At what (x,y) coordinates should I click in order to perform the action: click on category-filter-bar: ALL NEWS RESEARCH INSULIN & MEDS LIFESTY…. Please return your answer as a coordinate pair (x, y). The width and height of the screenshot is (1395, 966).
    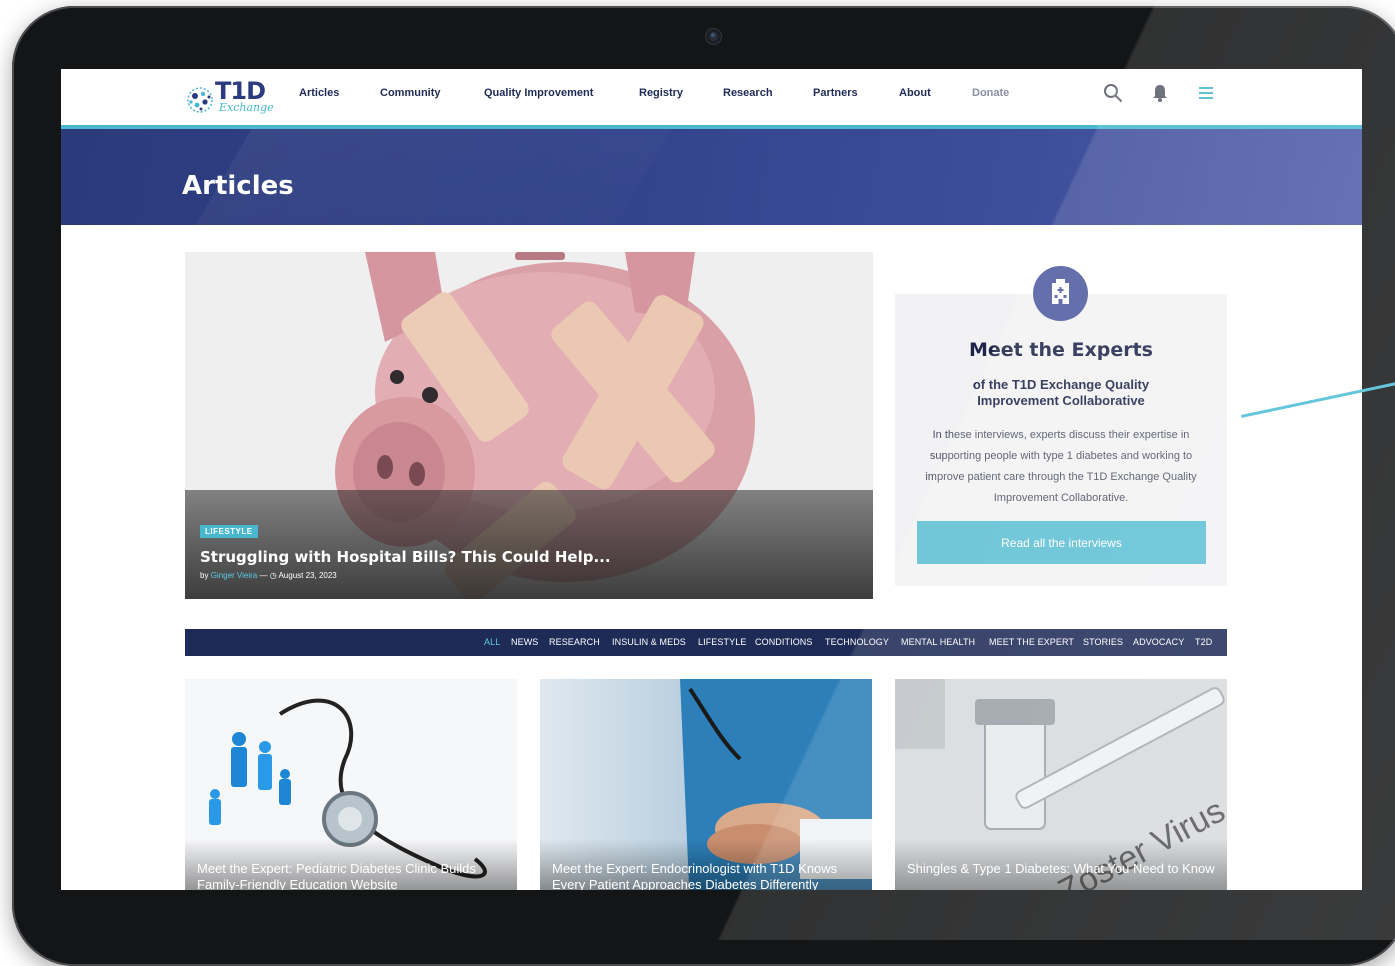
    Looking at the image, I should click on (706, 642).